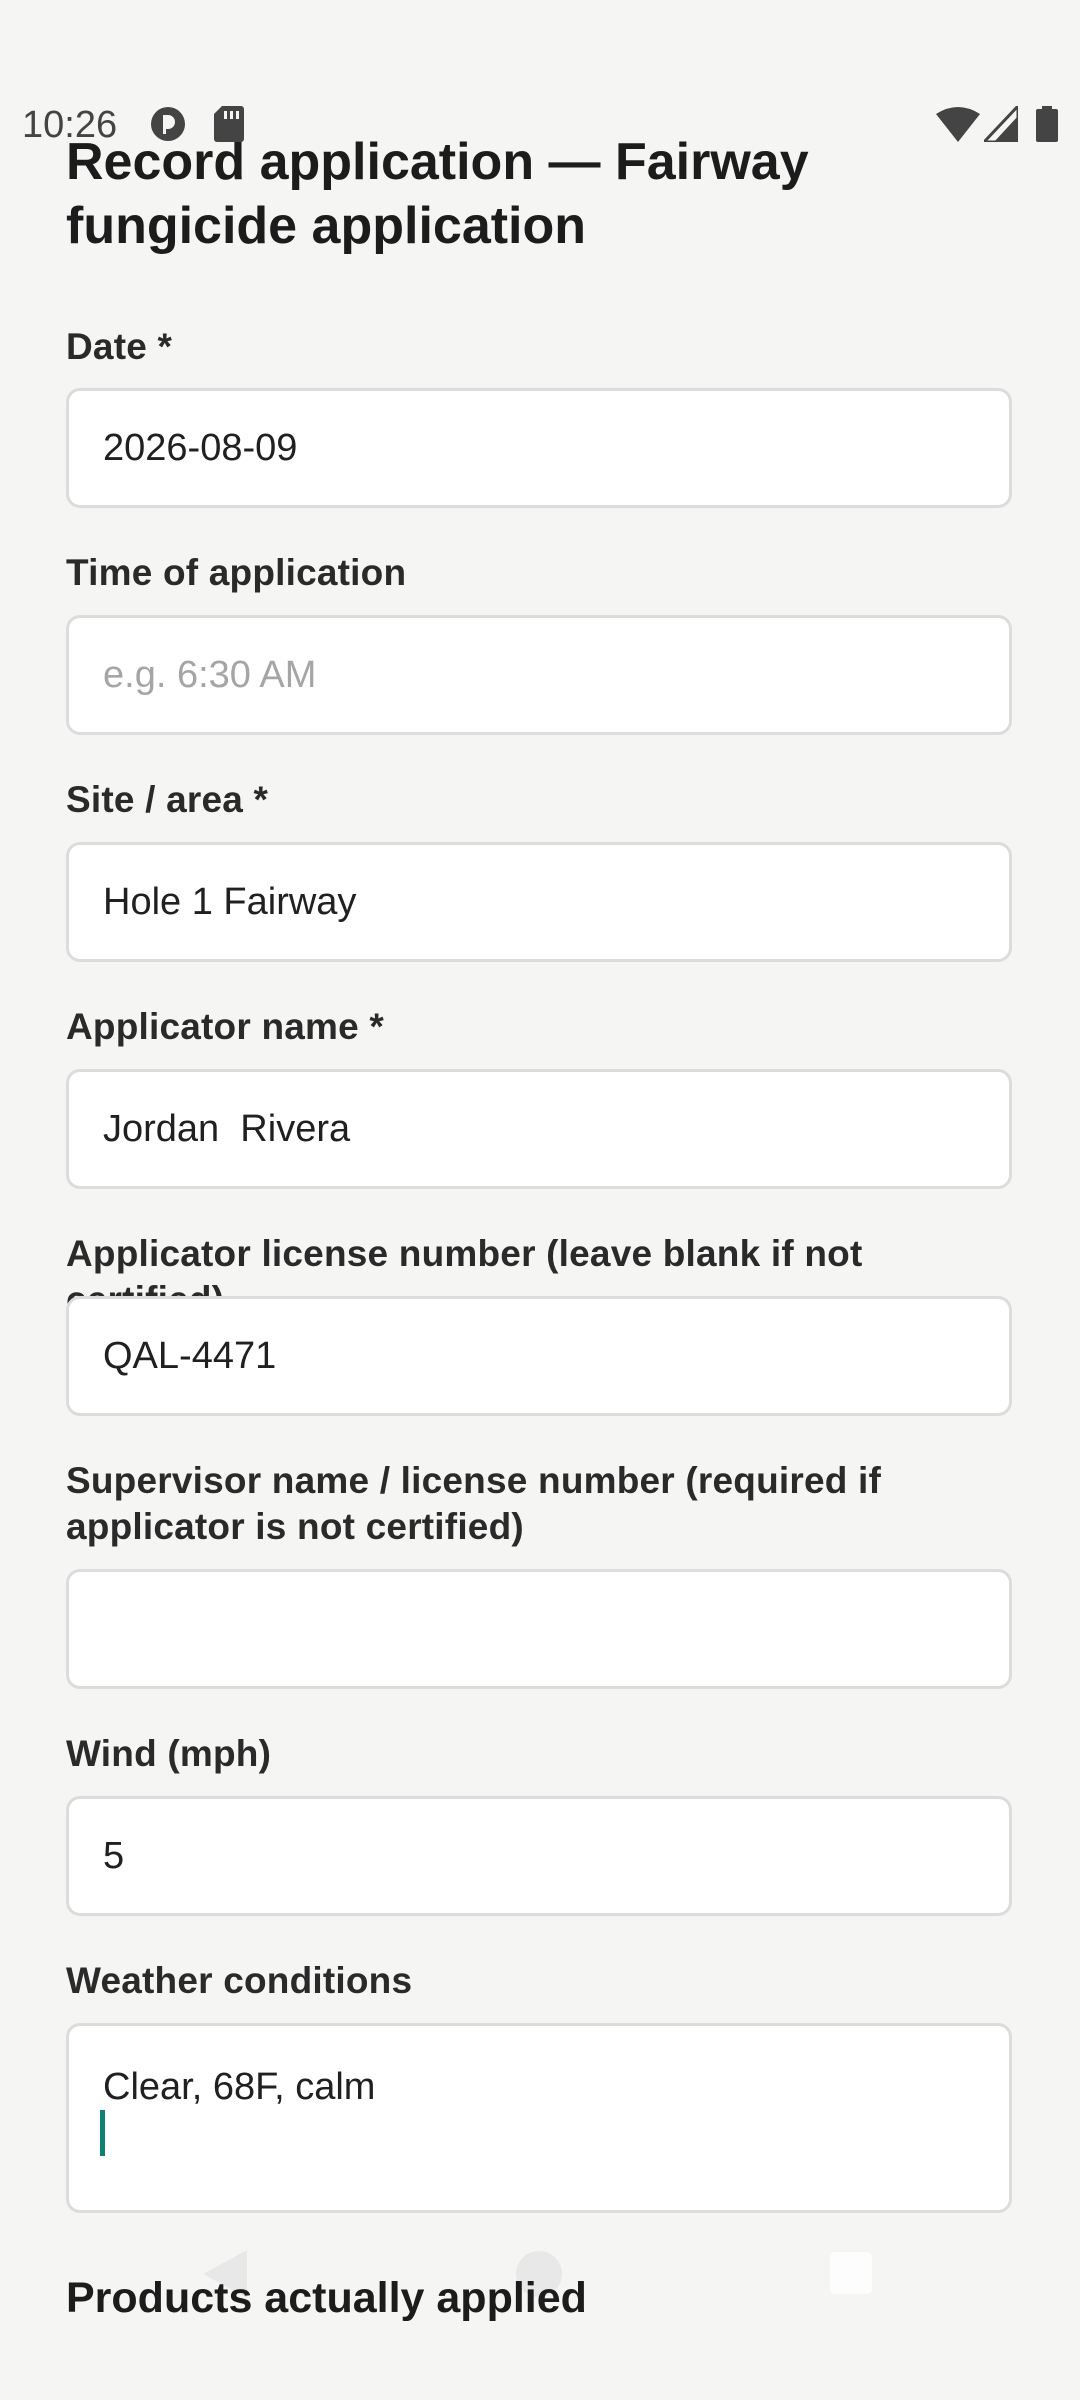 The width and height of the screenshot is (1080, 2400). I want to click on site-label: Site / area *, so click(167, 799).